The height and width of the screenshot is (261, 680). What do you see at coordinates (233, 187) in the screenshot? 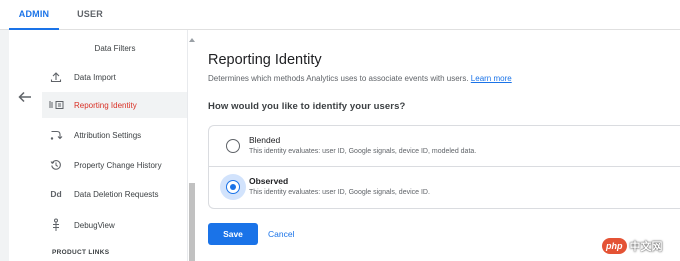
I see `radio-observed` at bounding box center [233, 187].